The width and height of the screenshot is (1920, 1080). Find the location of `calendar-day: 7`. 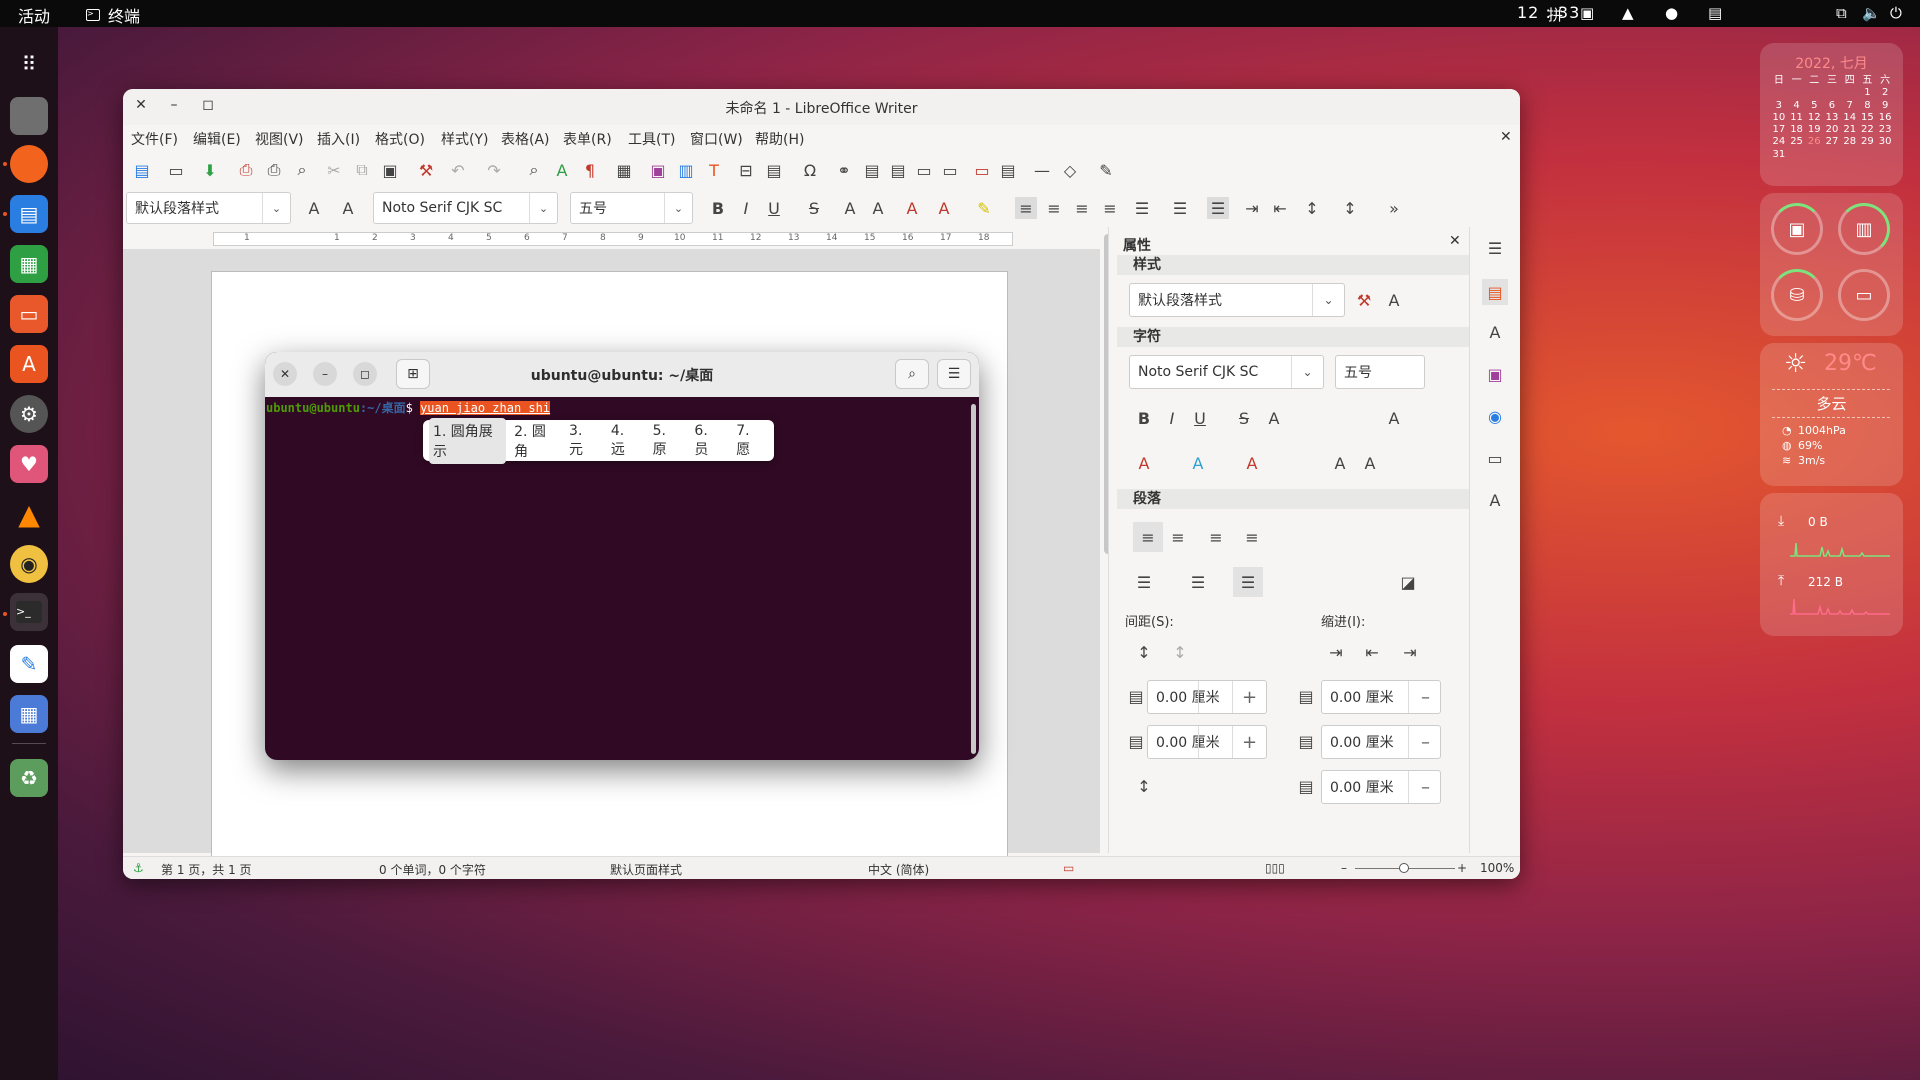

calendar-day: 7 is located at coordinates (1850, 106).